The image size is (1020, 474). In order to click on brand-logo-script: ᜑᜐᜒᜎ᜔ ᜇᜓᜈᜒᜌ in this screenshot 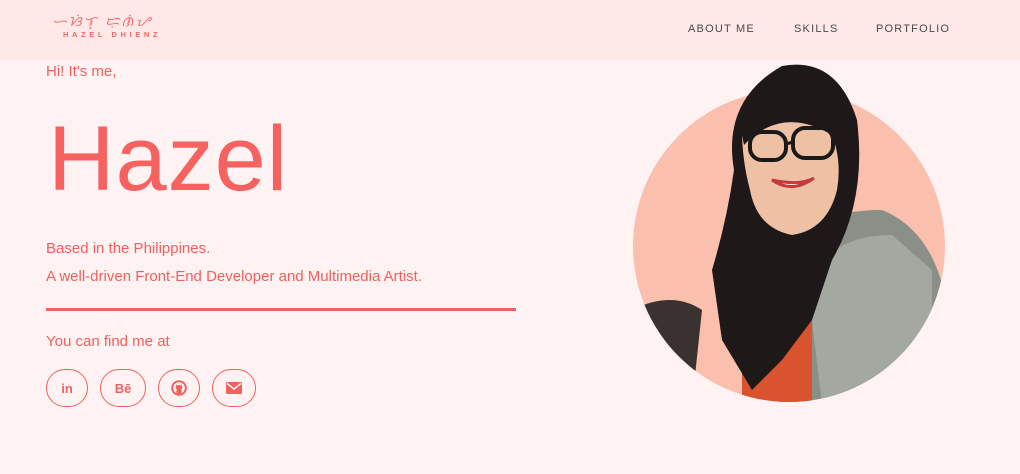, I will do `click(102, 22)`.